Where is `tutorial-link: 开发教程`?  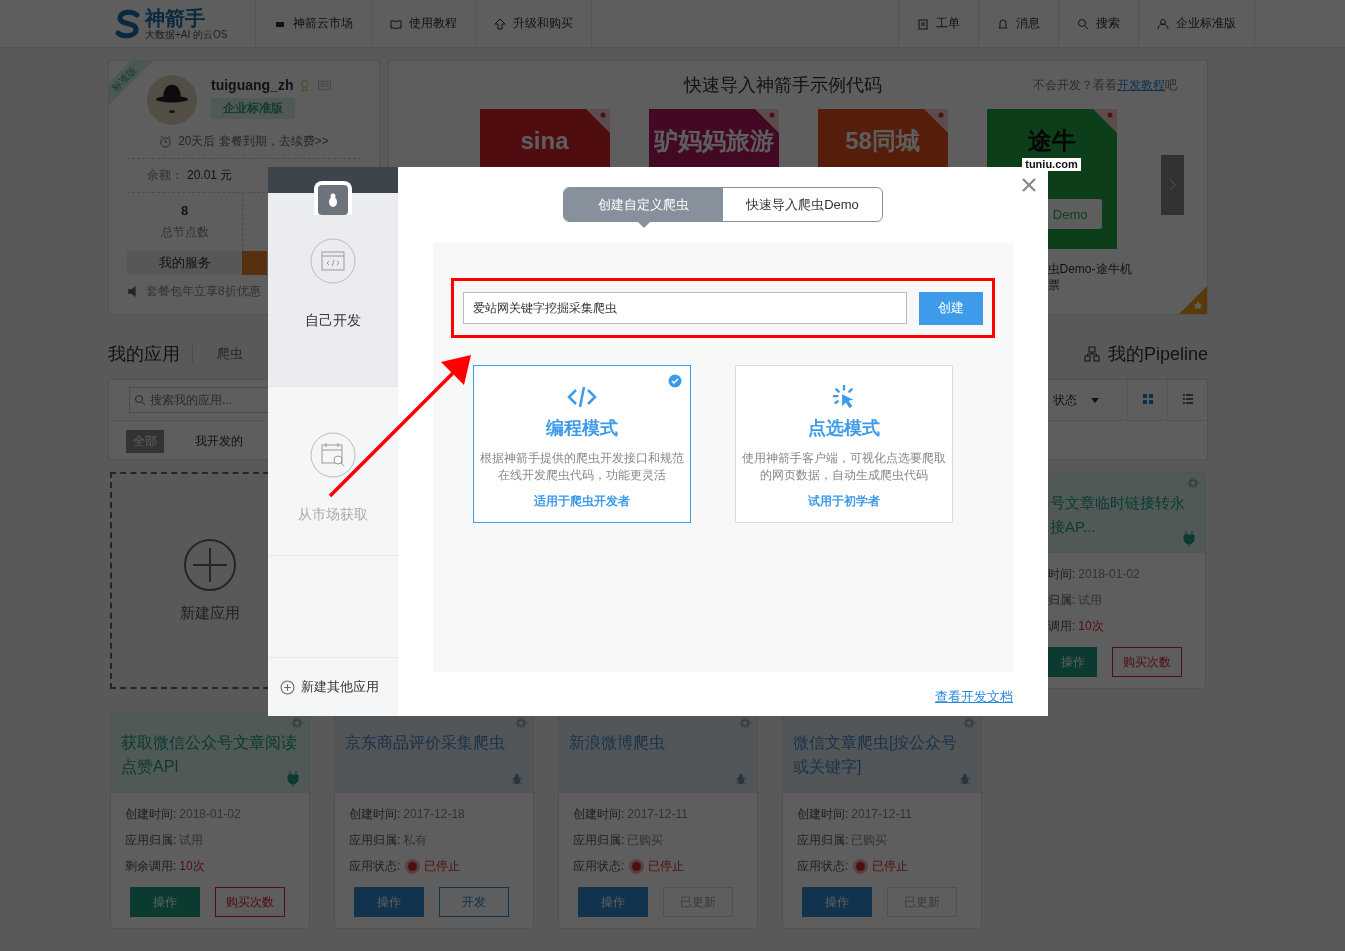
tutorial-link: 开发教程 is located at coordinates (1141, 84).